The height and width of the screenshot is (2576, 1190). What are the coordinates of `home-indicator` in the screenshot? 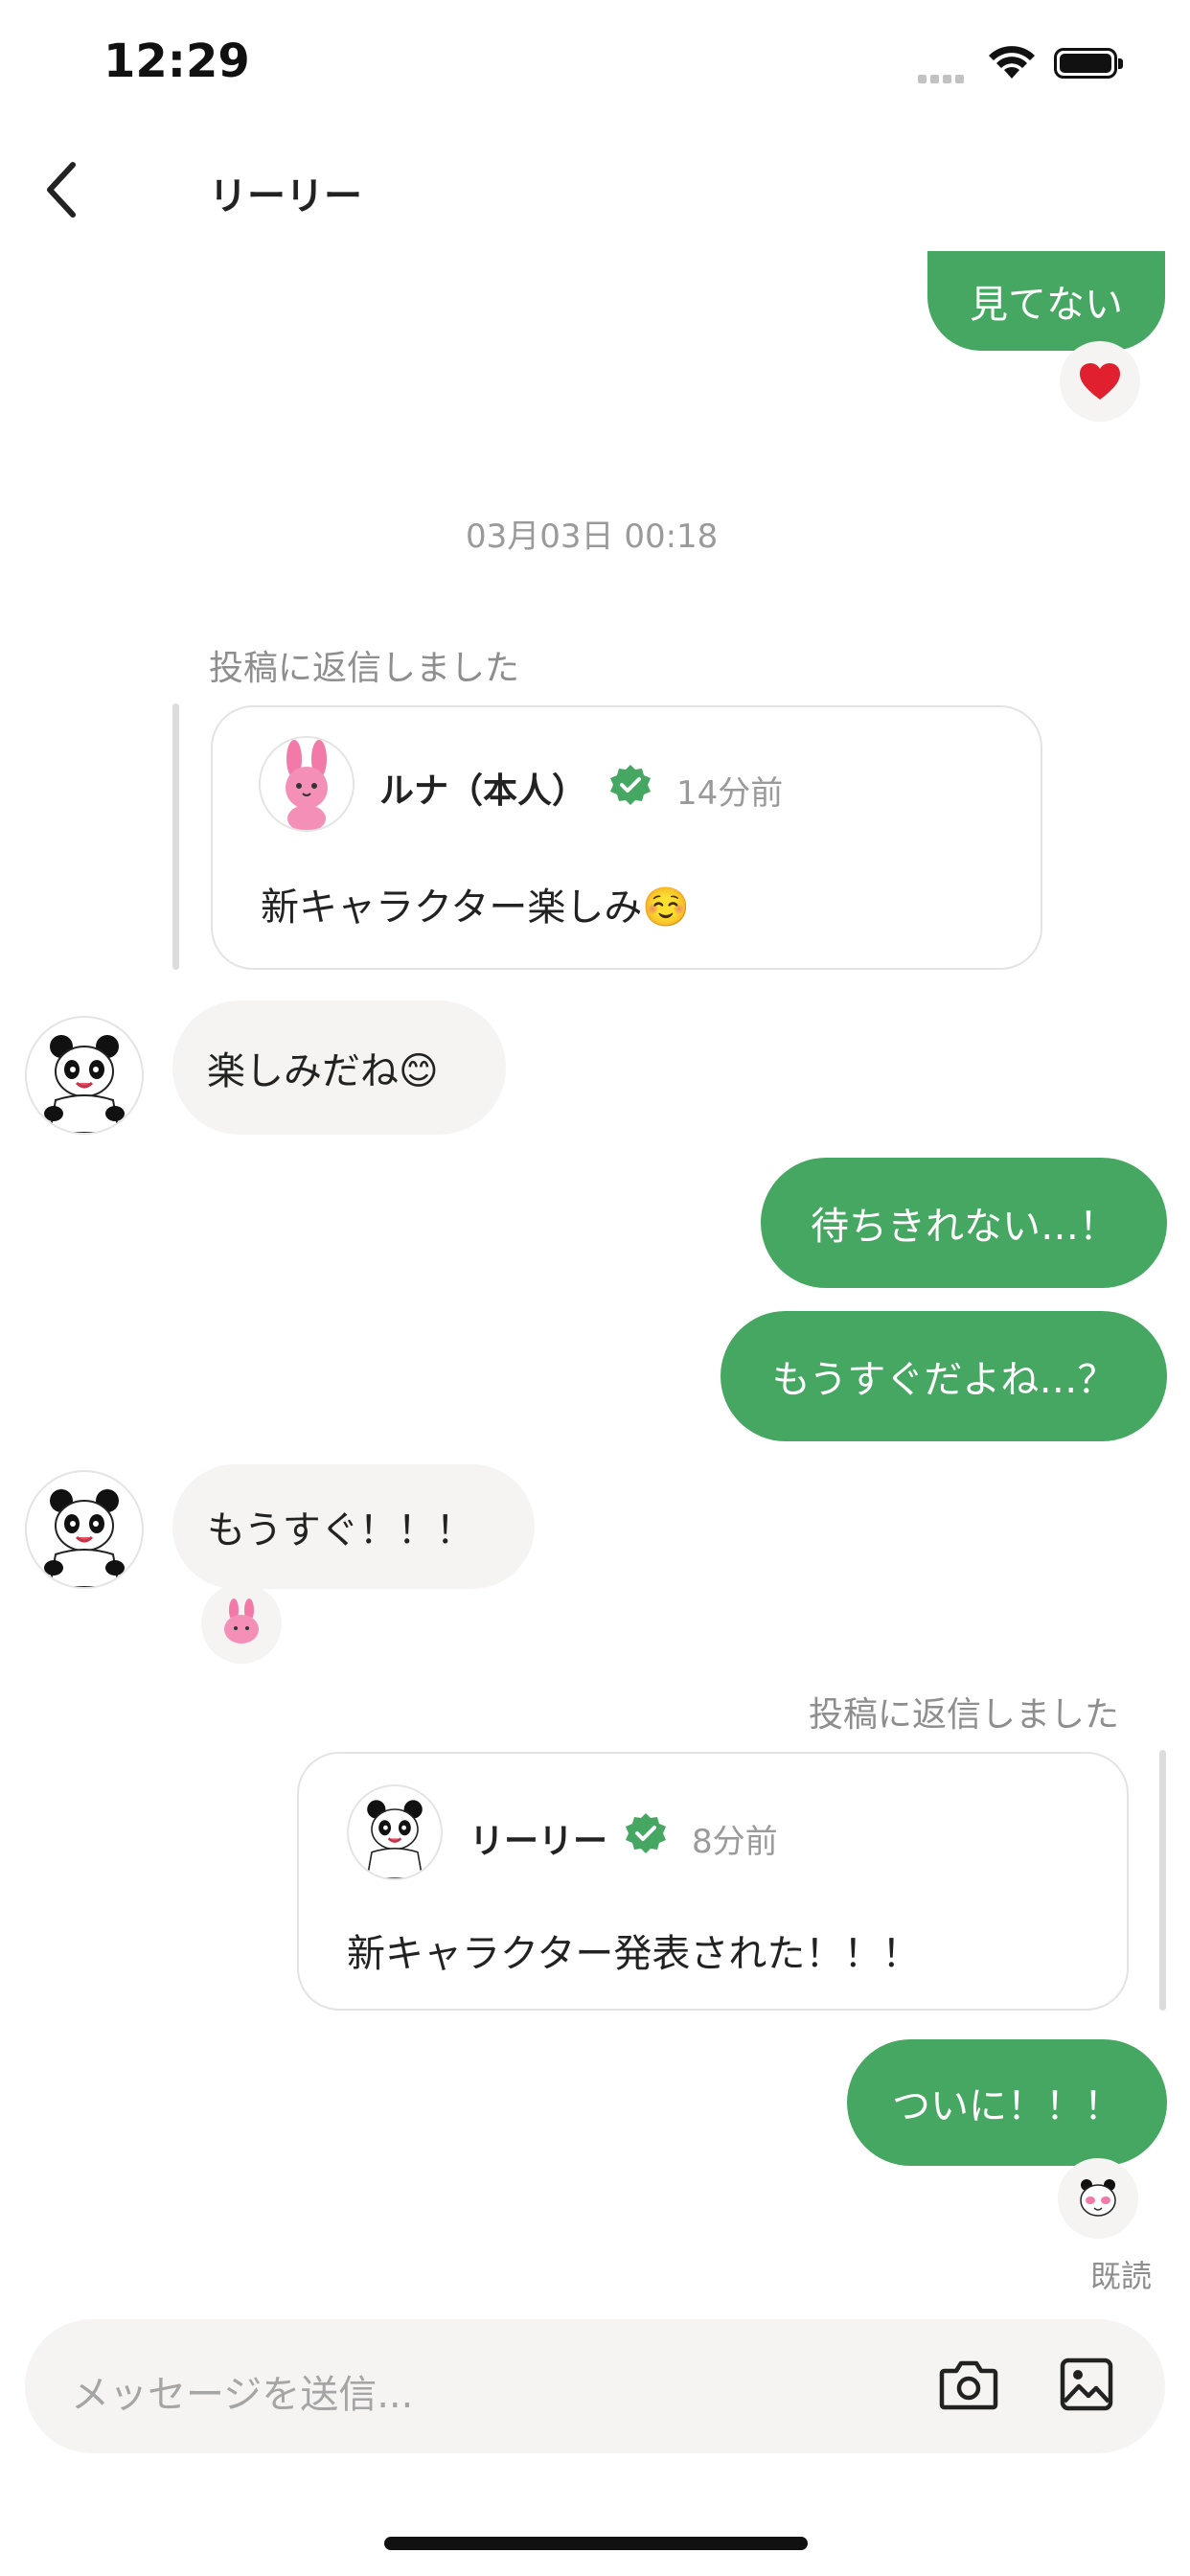 It's located at (596, 2543).